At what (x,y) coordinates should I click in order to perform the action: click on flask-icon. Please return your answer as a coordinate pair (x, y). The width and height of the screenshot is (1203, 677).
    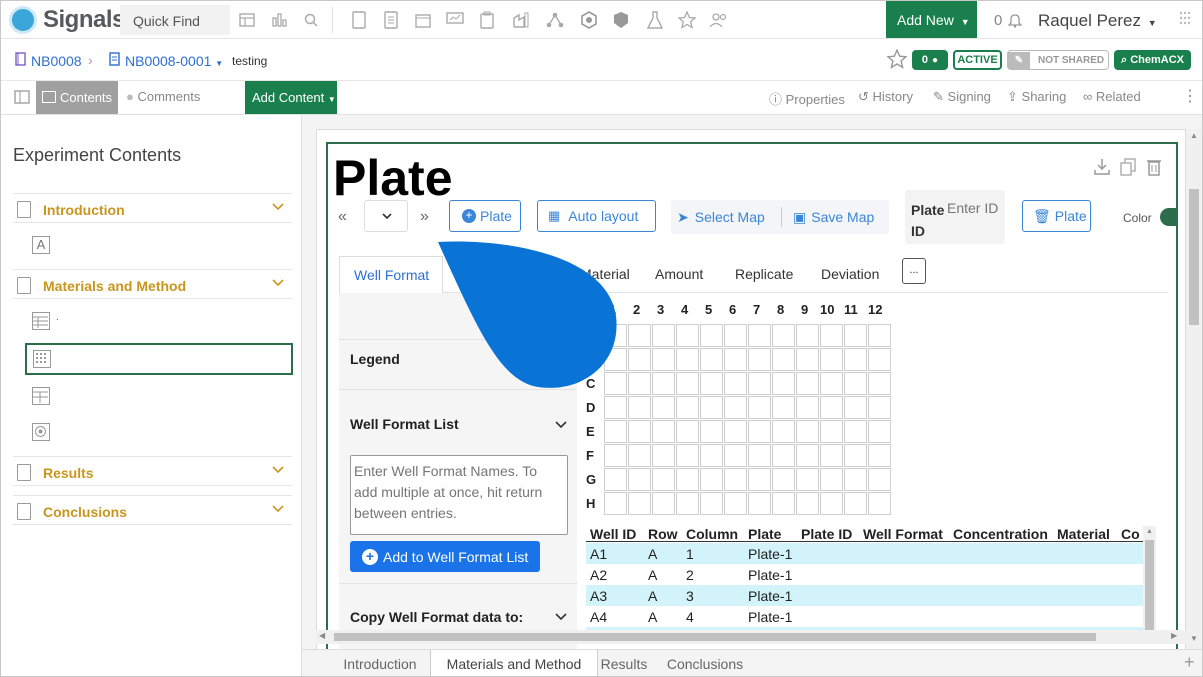
    Looking at the image, I should click on (655, 20).